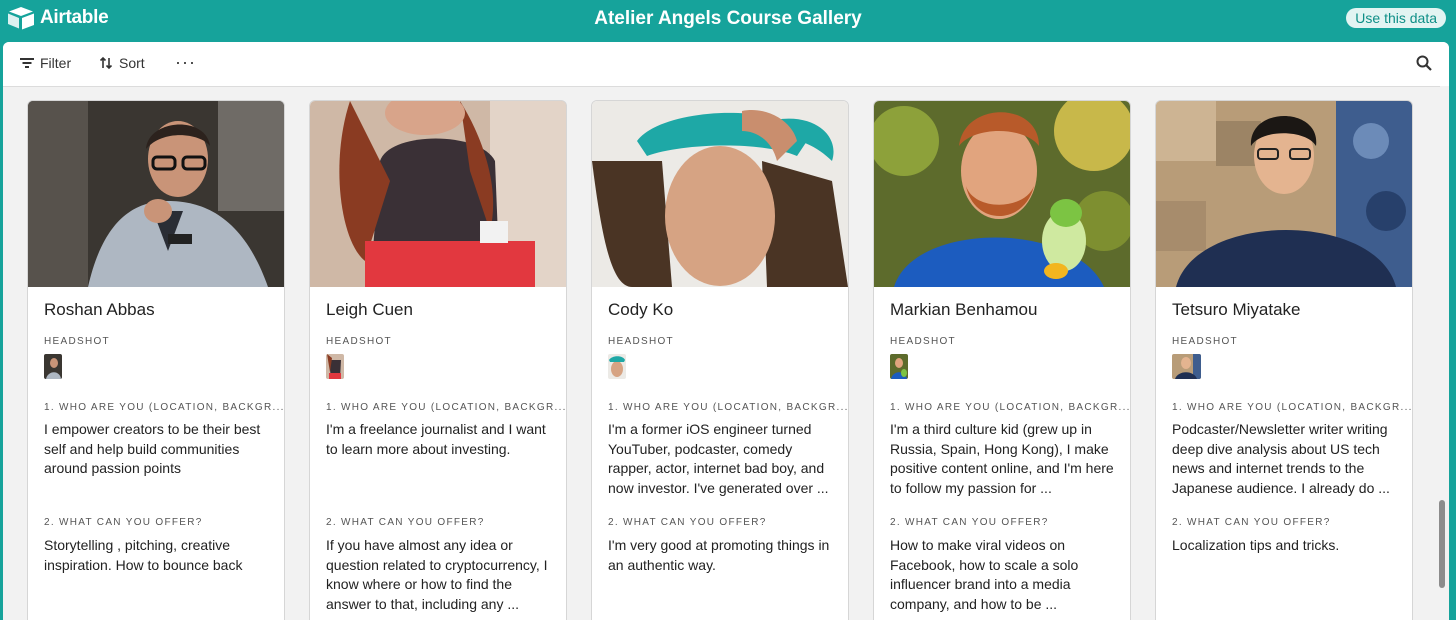  Describe the element at coordinates (27, 63) in the screenshot. I see `filter-icon` at that location.